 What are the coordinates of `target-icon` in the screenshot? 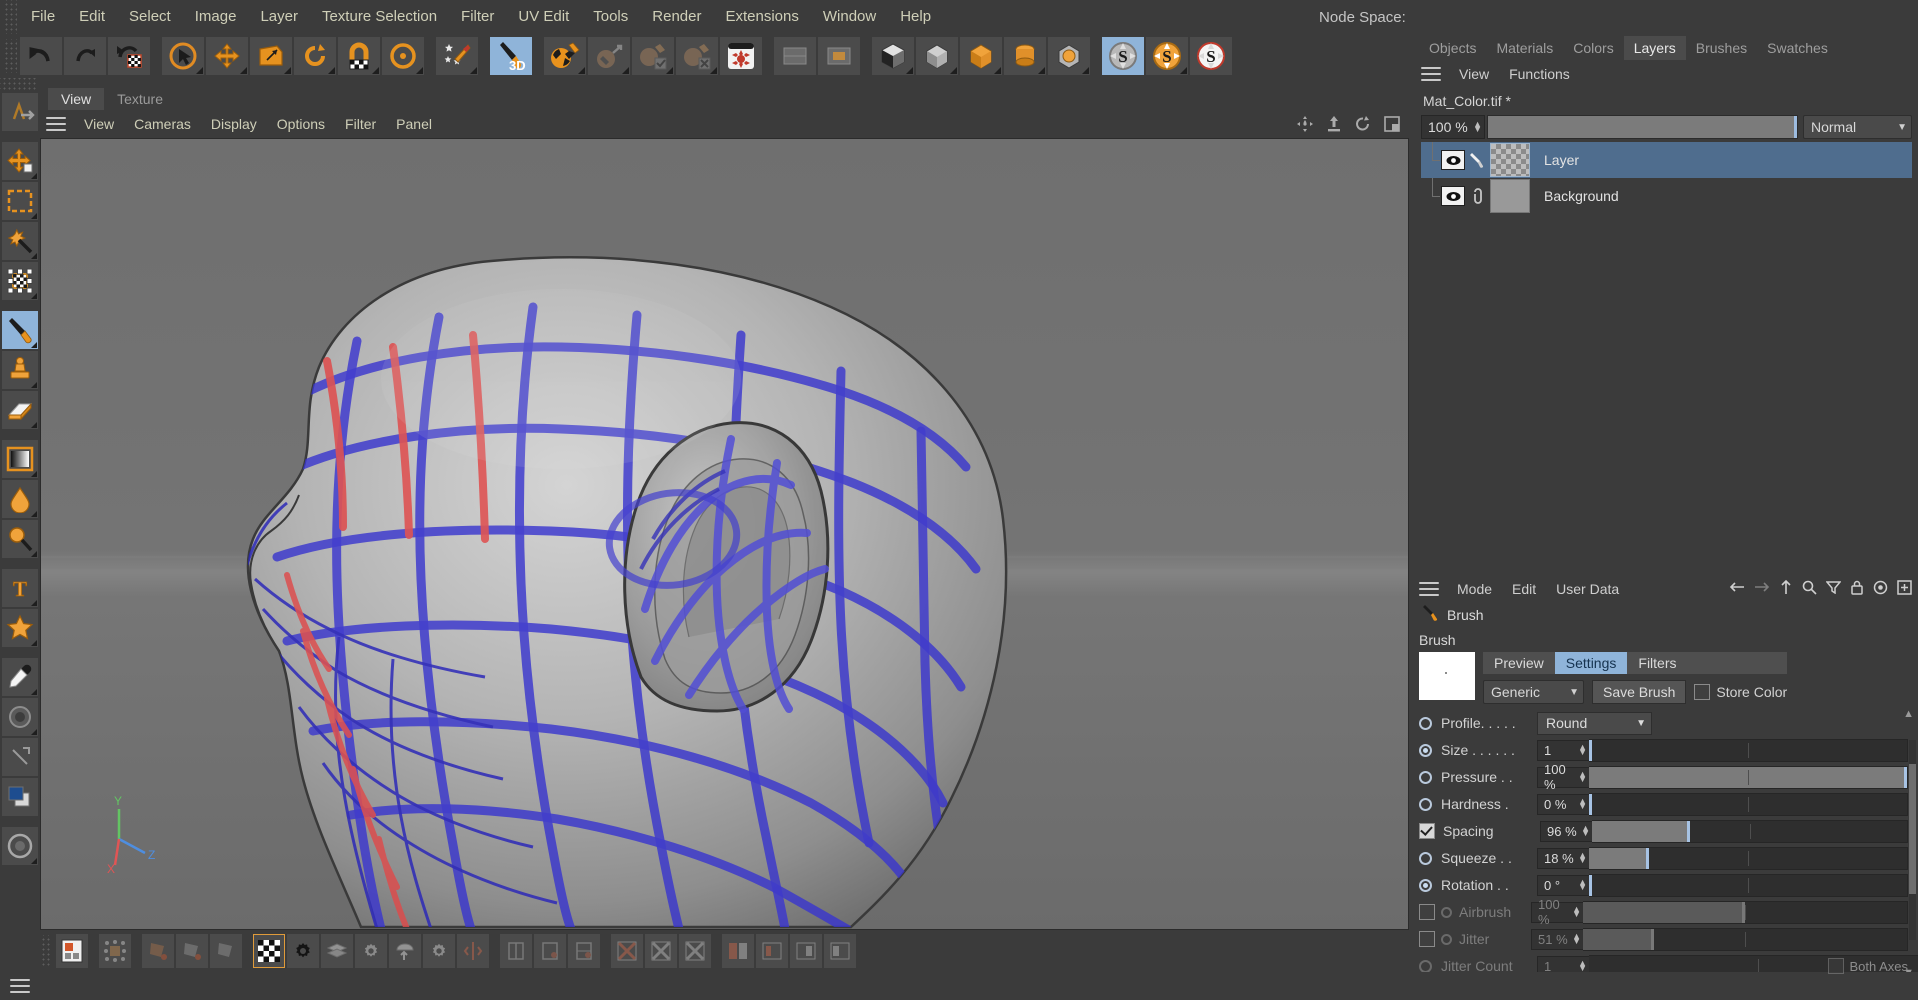 It's located at (1880, 589).